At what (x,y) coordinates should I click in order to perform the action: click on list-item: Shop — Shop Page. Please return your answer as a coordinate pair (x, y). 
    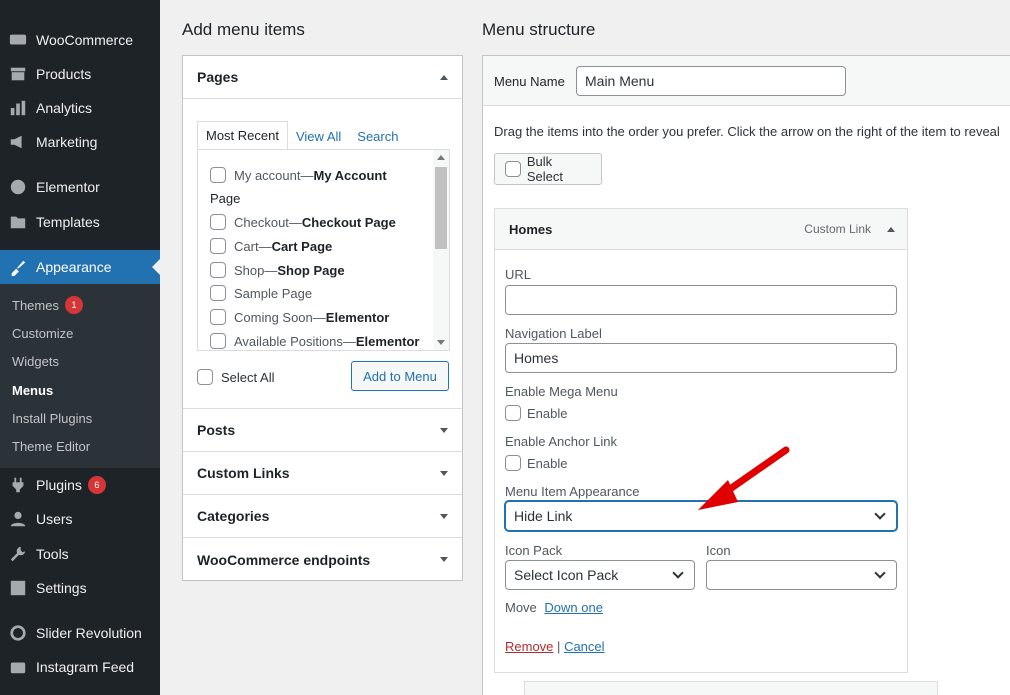
    Looking at the image, I should click on (277, 270).